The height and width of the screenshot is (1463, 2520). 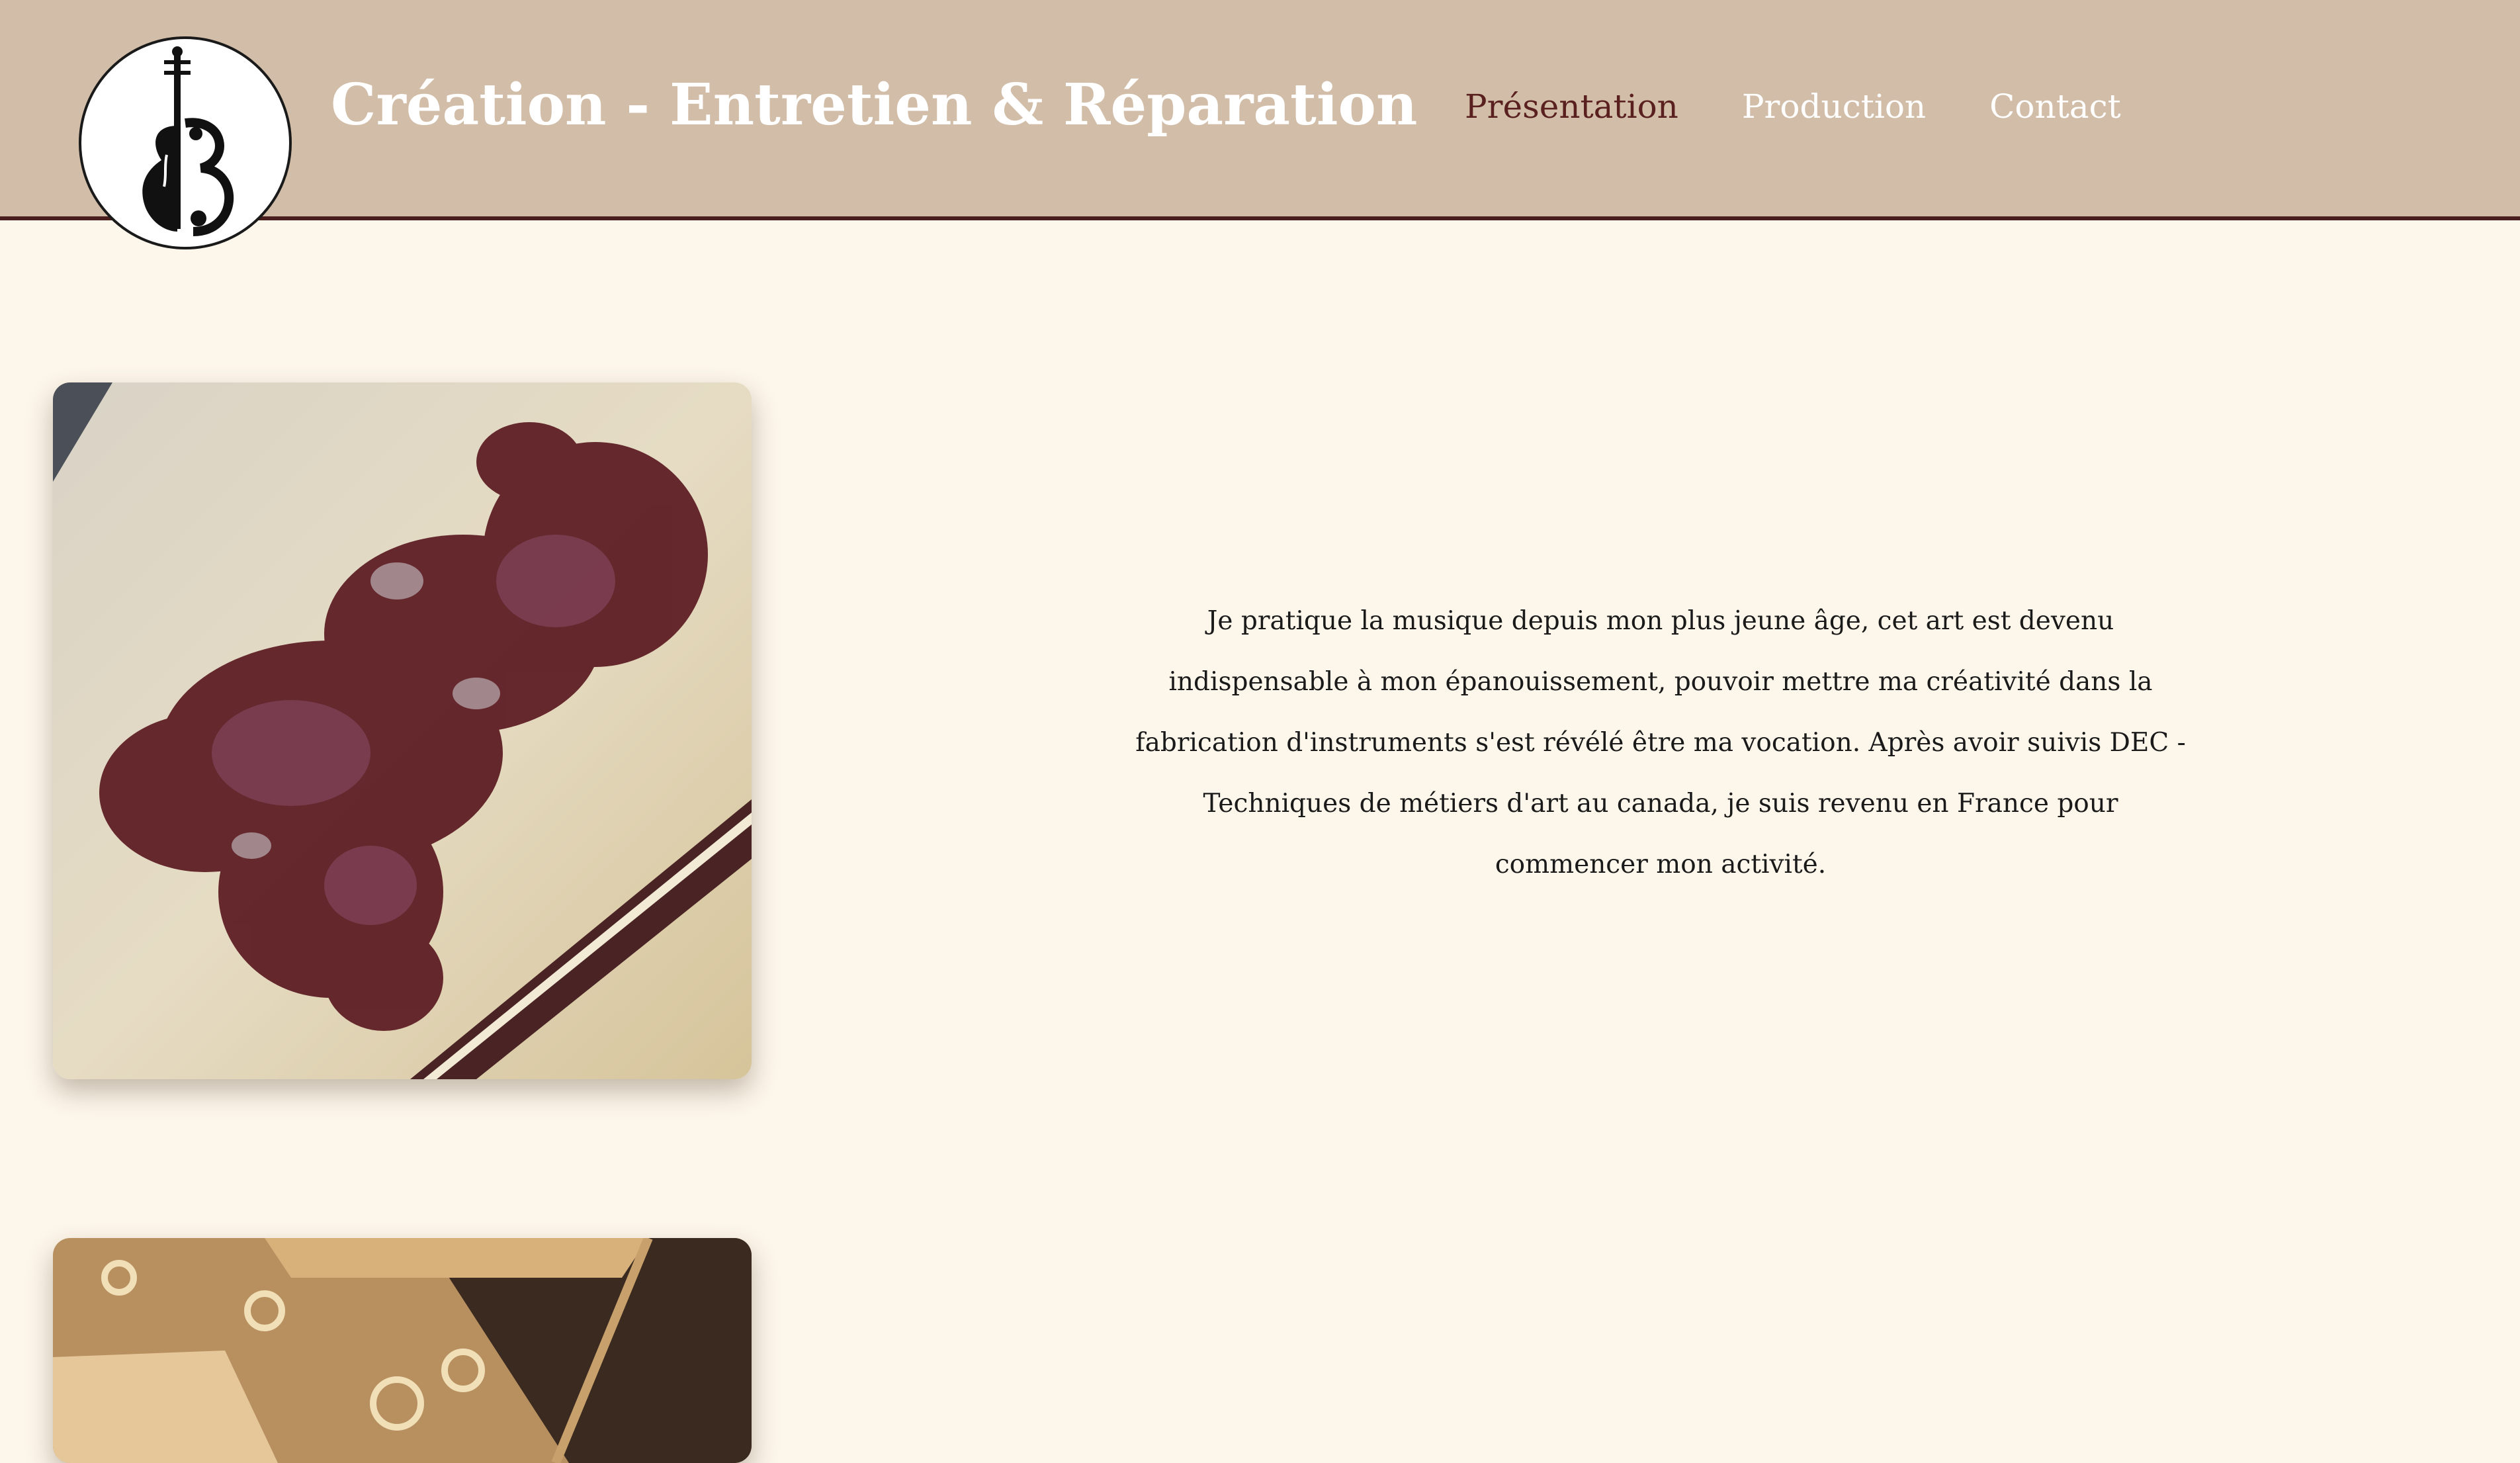 What do you see at coordinates (1571, 106) in the screenshot?
I see `nav-item-presentation: Présentation` at bounding box center [1571, 106].